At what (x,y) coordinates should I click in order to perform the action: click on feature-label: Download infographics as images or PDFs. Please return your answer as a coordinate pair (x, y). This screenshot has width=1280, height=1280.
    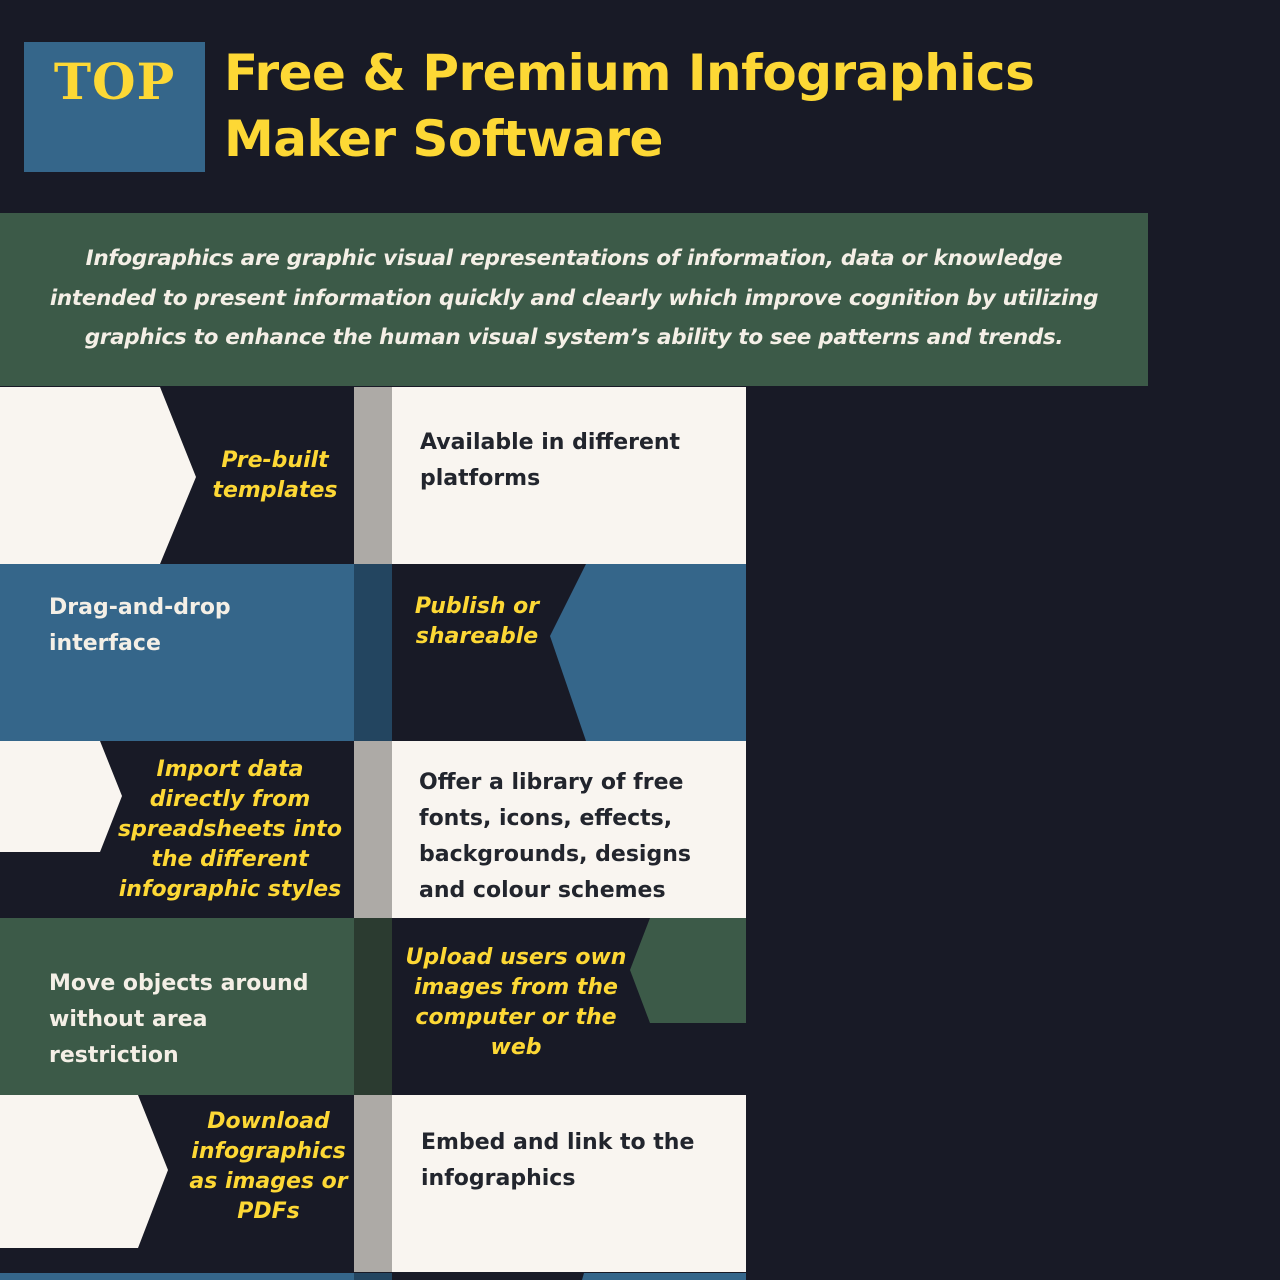
    Looking at the image, I should click on (268, 1166).